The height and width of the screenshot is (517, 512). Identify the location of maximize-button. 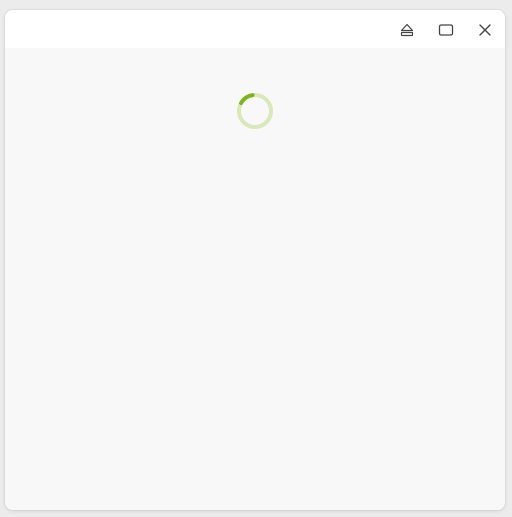
(446, 30).